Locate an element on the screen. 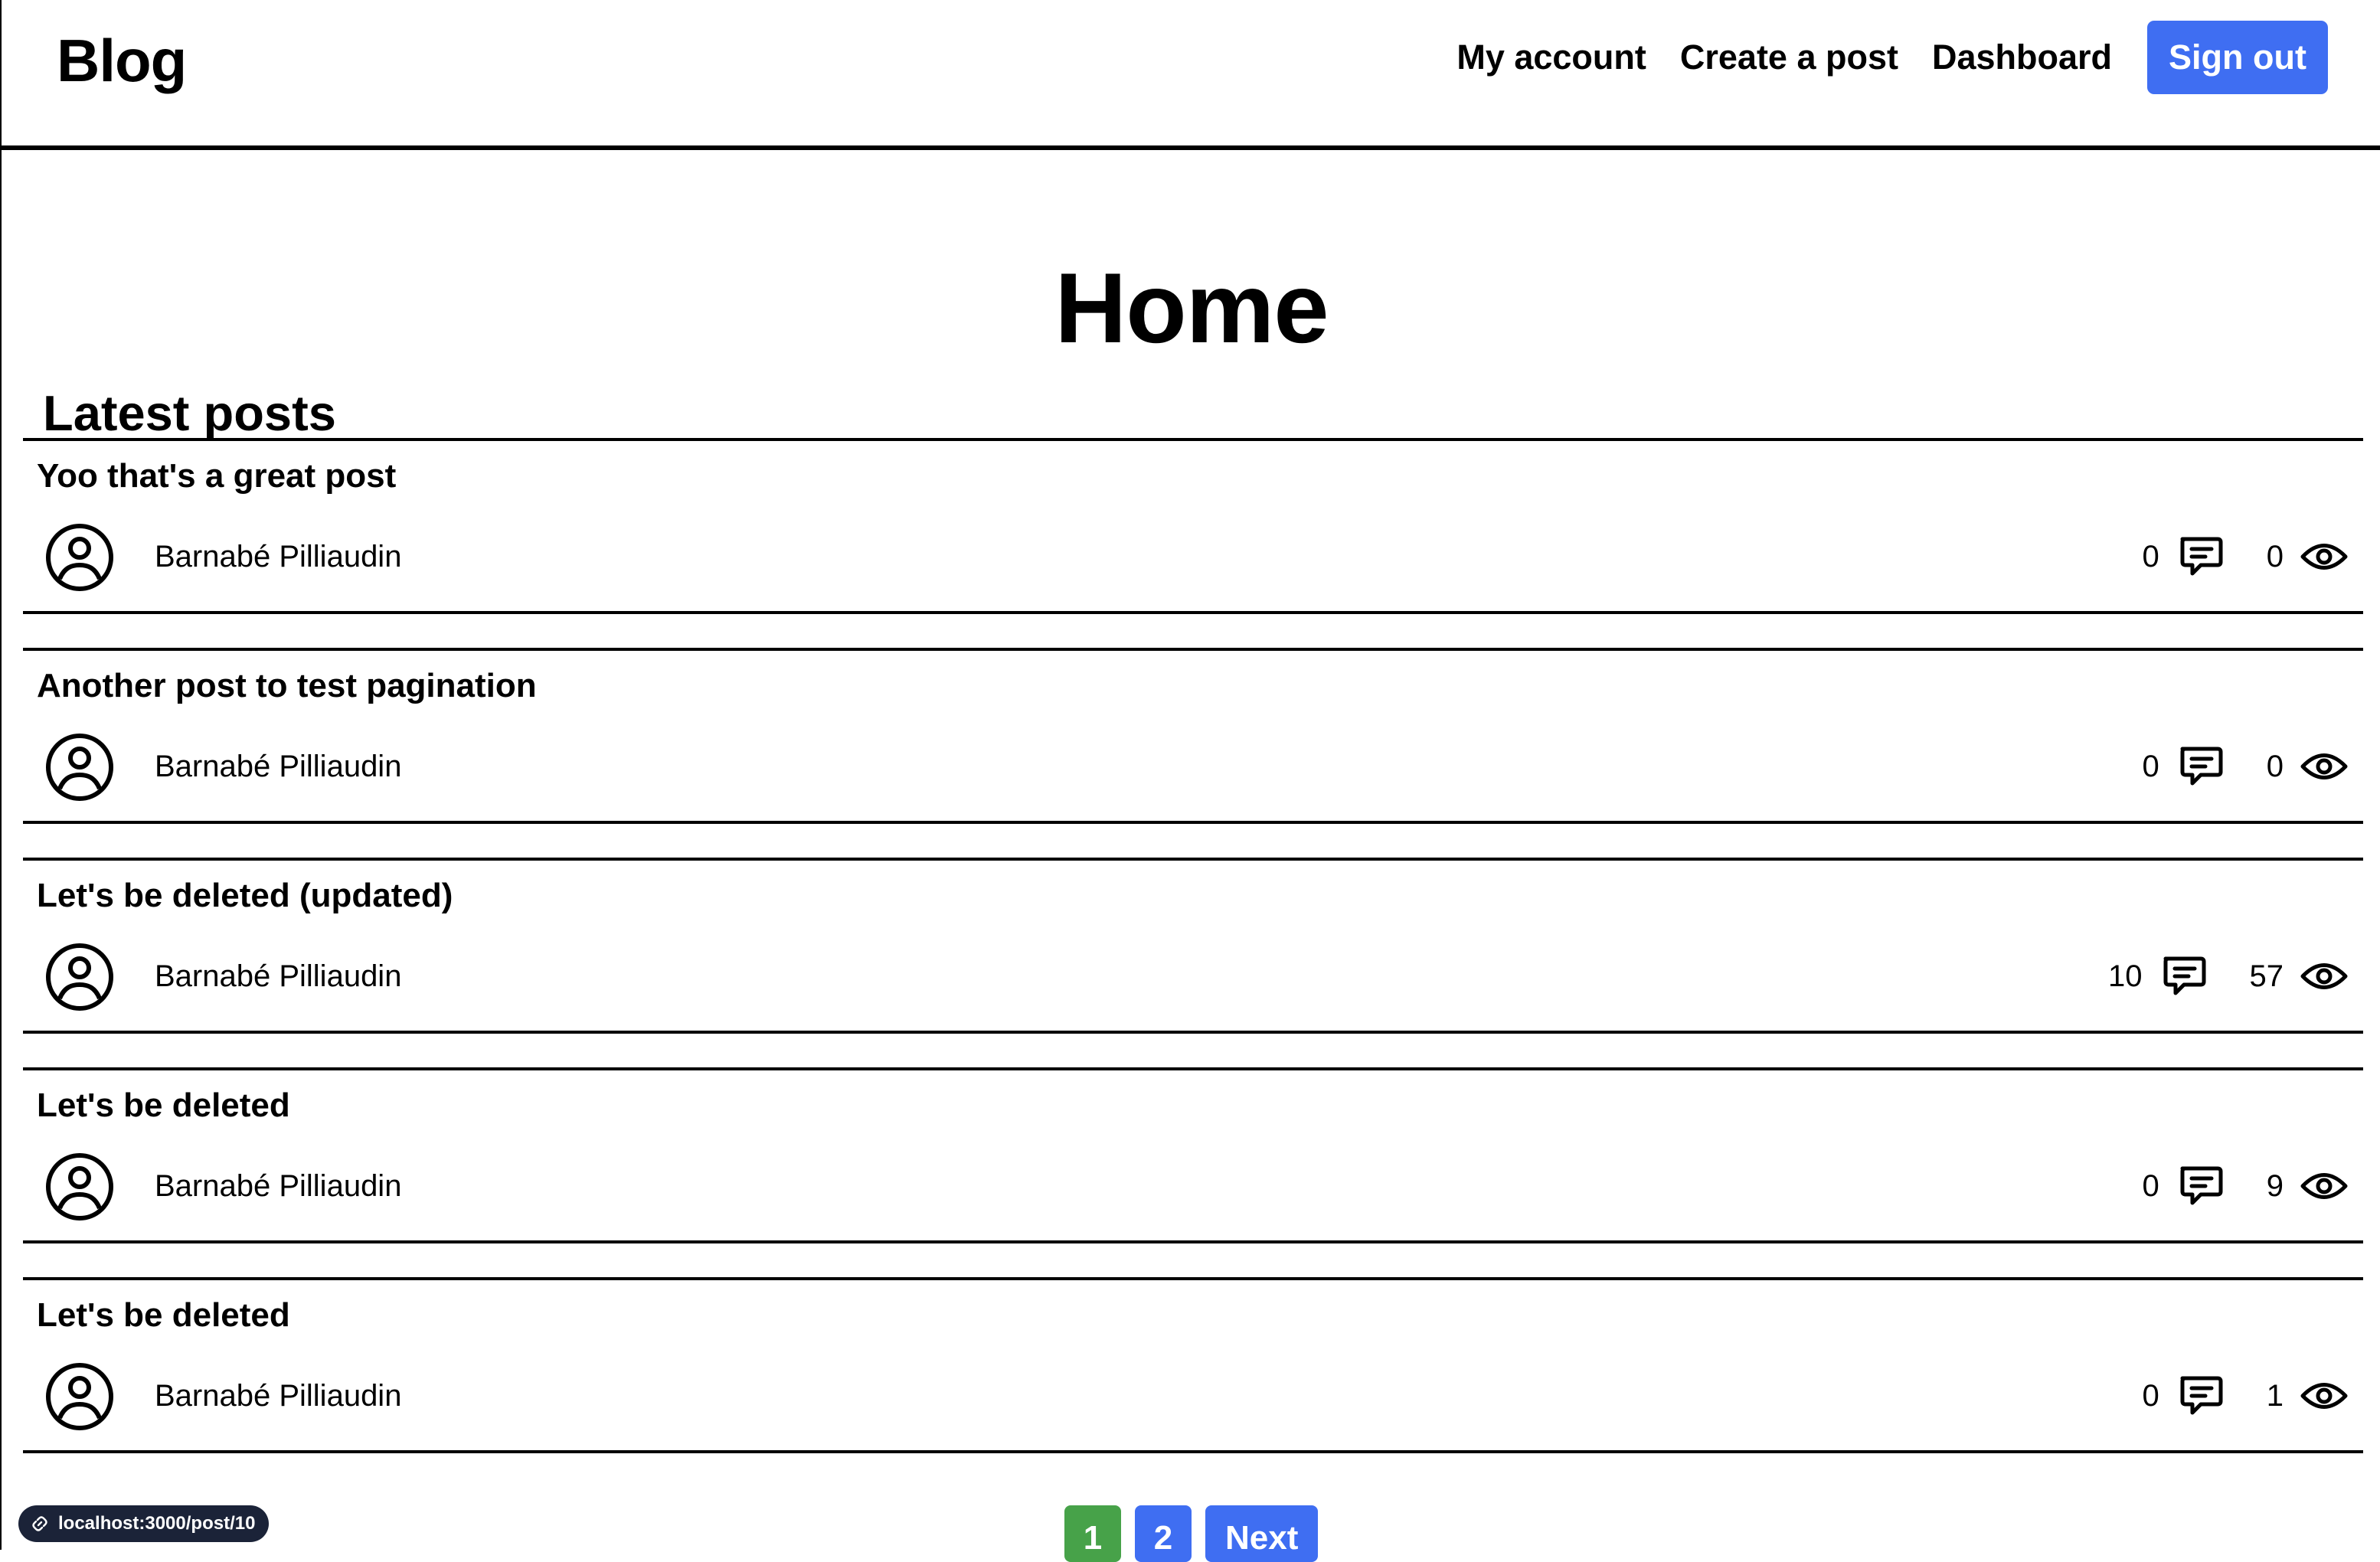 The height and width of the screenshot is (1562, 2380). next-page-button: Next is located at coordinates (1262, 1534).